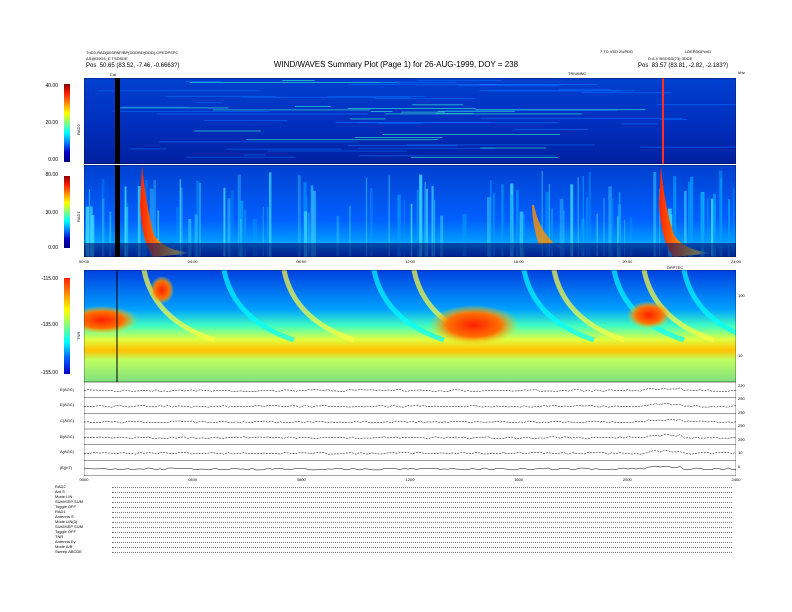  Describe the element at coordinates (49, 279) in the screenshot. I see `tnr-tick-top: -115.00` at that location.